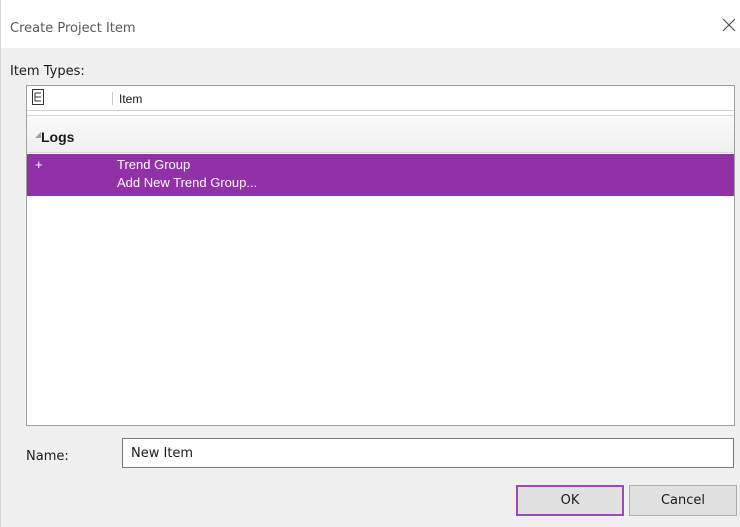 This screenshot has height=527, width=740. I want to click on dialog-title: Create Project Item, so click(73, 28).